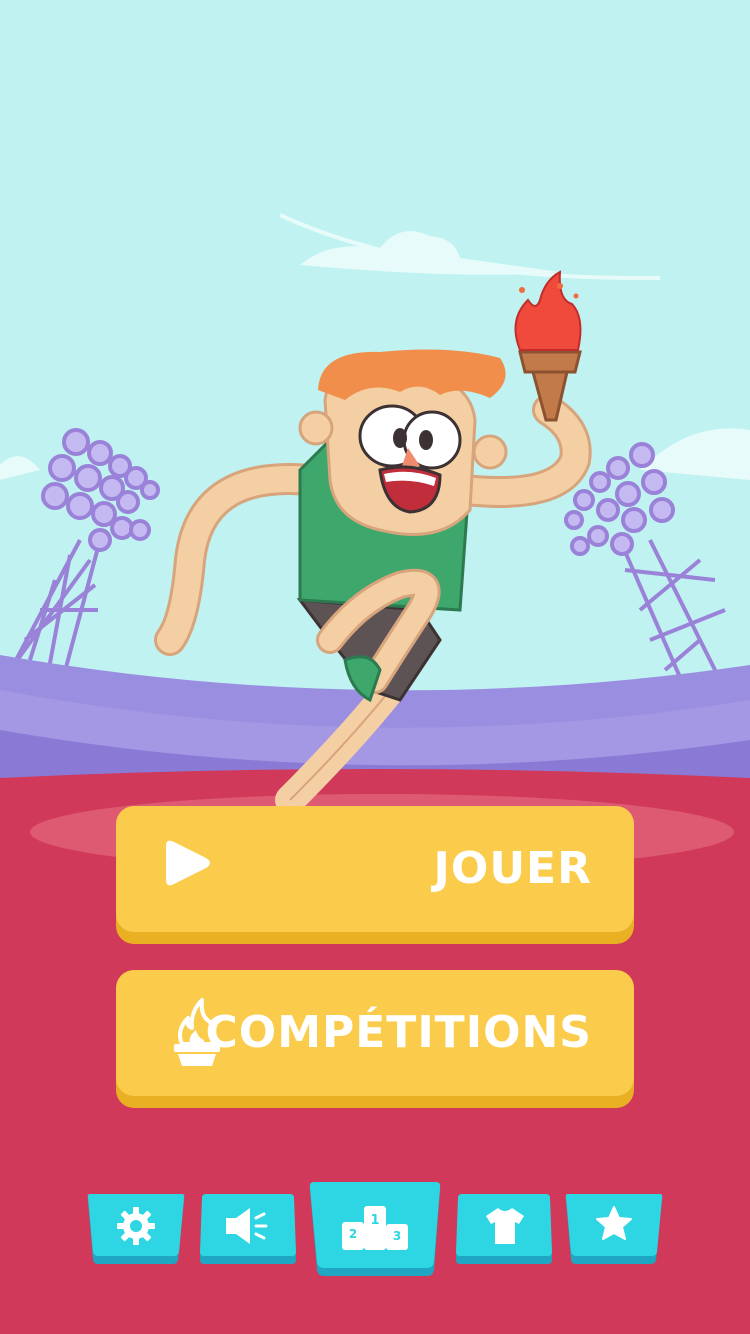 The height and width of the screenshot is (1334, 750). What do you see at coordinates (398, 1032) in the screenshot?
I see `competitions-label: COMPÉTITIONS` at bounding box center [398, 1032].